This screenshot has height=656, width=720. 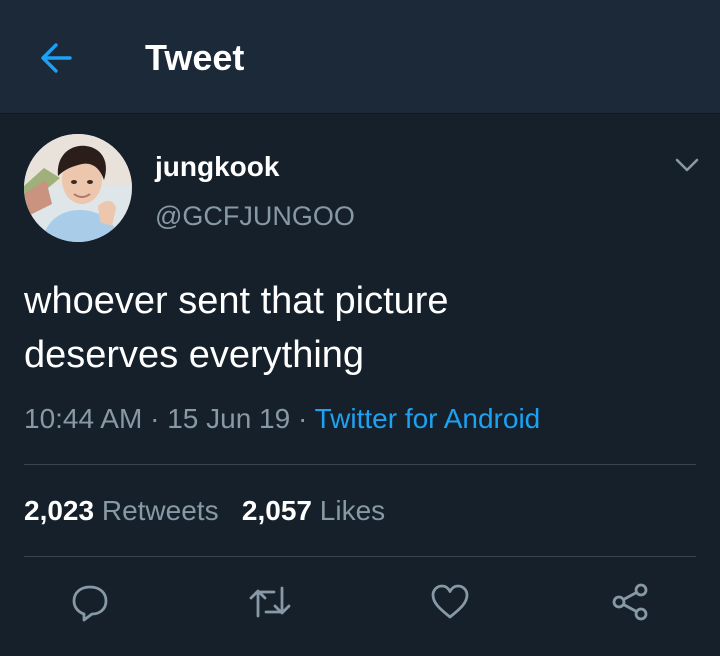 What do you see at coordinates (217, 167) in the screenshot?
I see `display-name: jungkook` at bounding box center [217, 167].